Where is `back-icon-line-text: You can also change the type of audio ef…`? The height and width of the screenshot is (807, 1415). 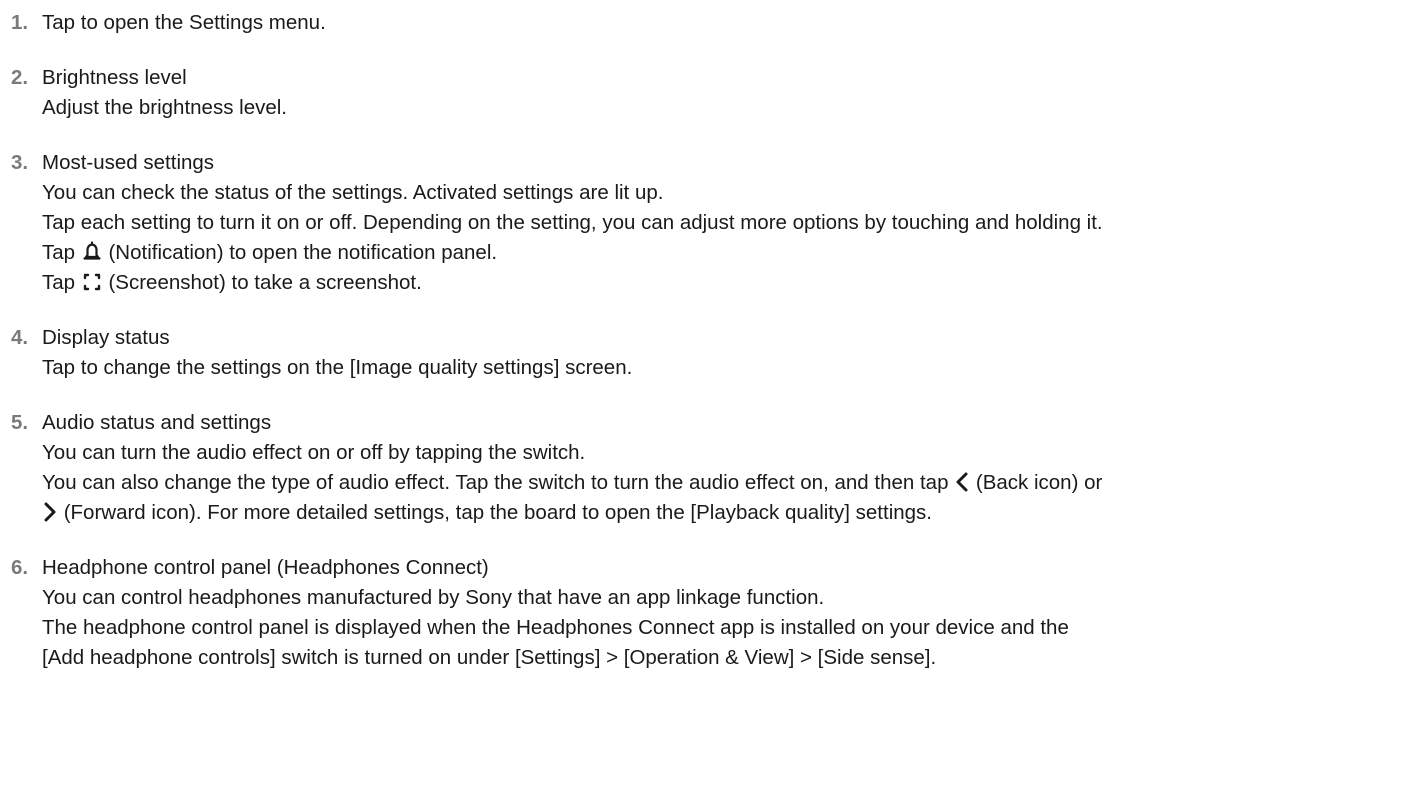 back-icon-line-text: You can also change the type of audio ef… is located at coordinates (495, 482).